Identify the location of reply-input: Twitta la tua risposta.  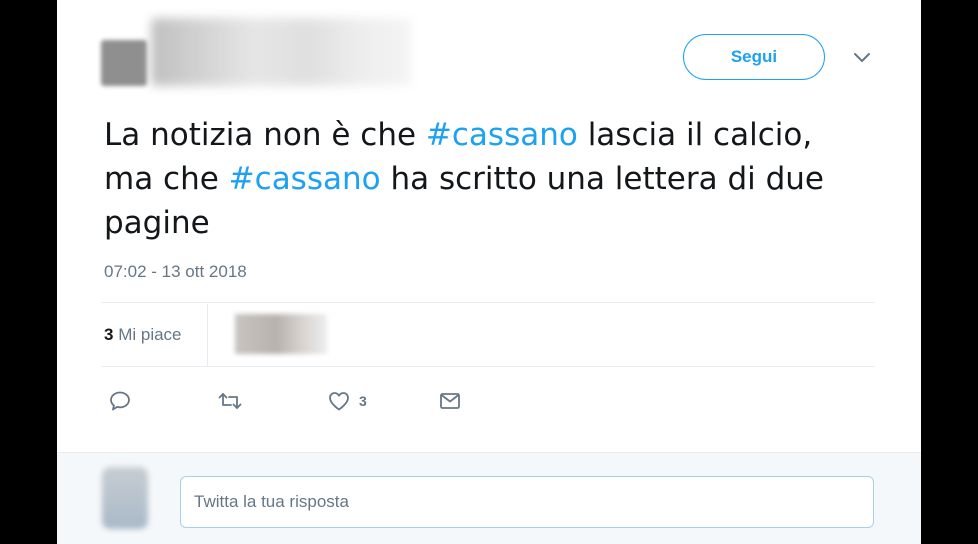
(527, 502).